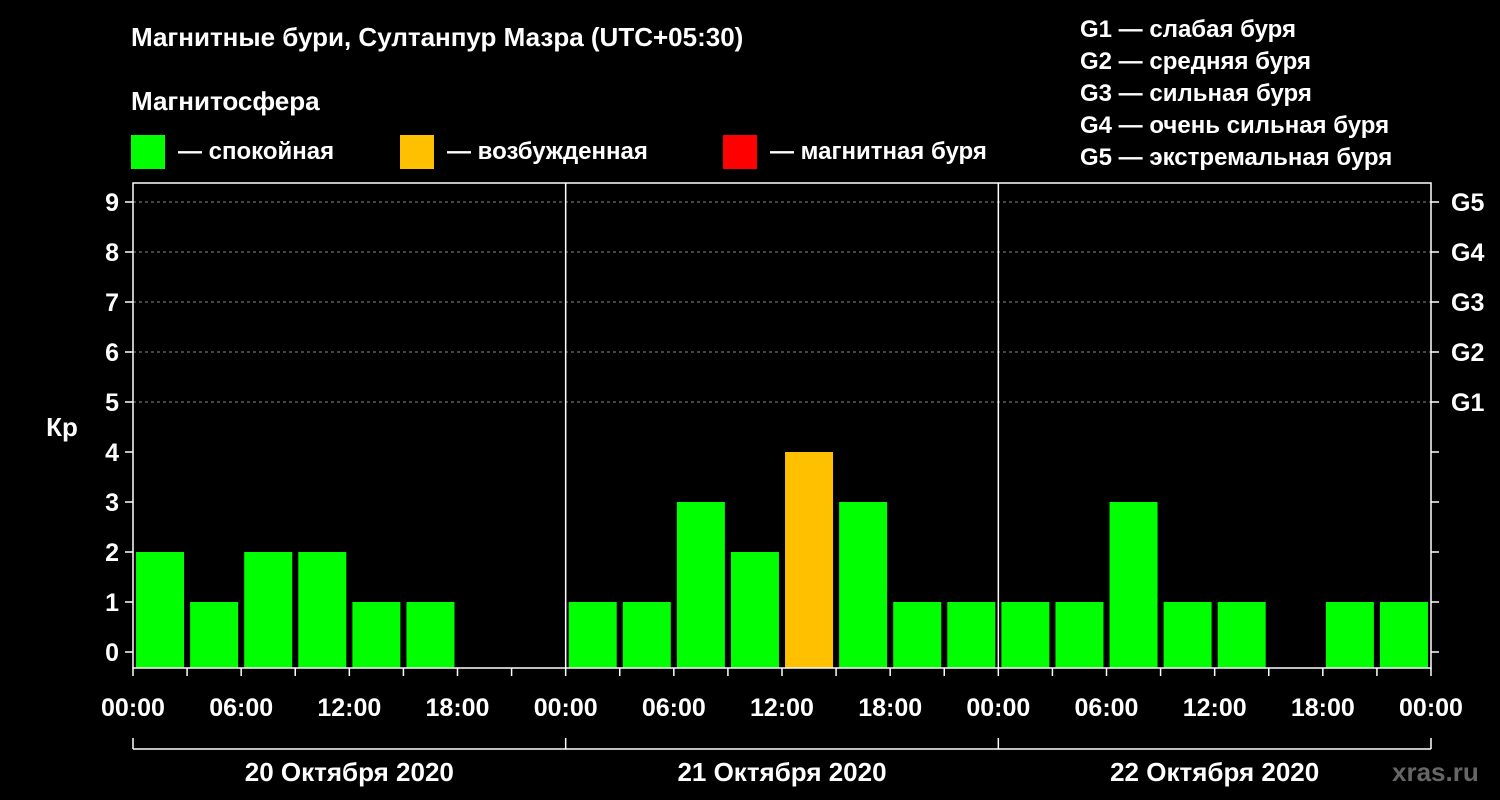 This screenshot has width=1500, height=800. I want to click on storm-label-G4: G4, so click(1467, 253).